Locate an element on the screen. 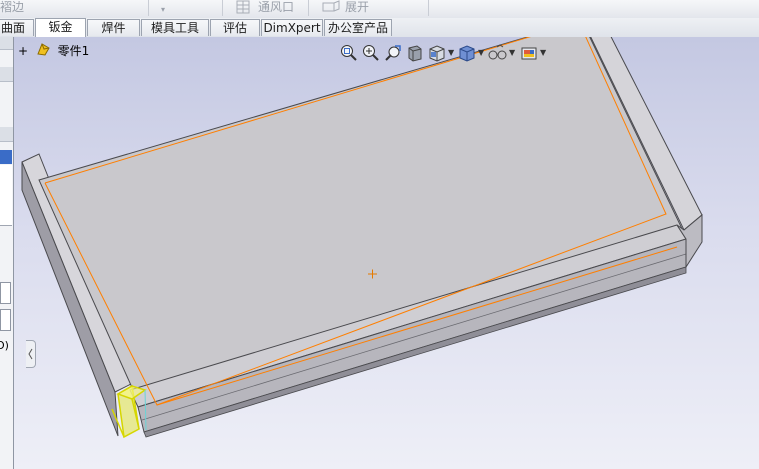  tab-sheet-metal: 钣金 is located at coordinates (60, 27).